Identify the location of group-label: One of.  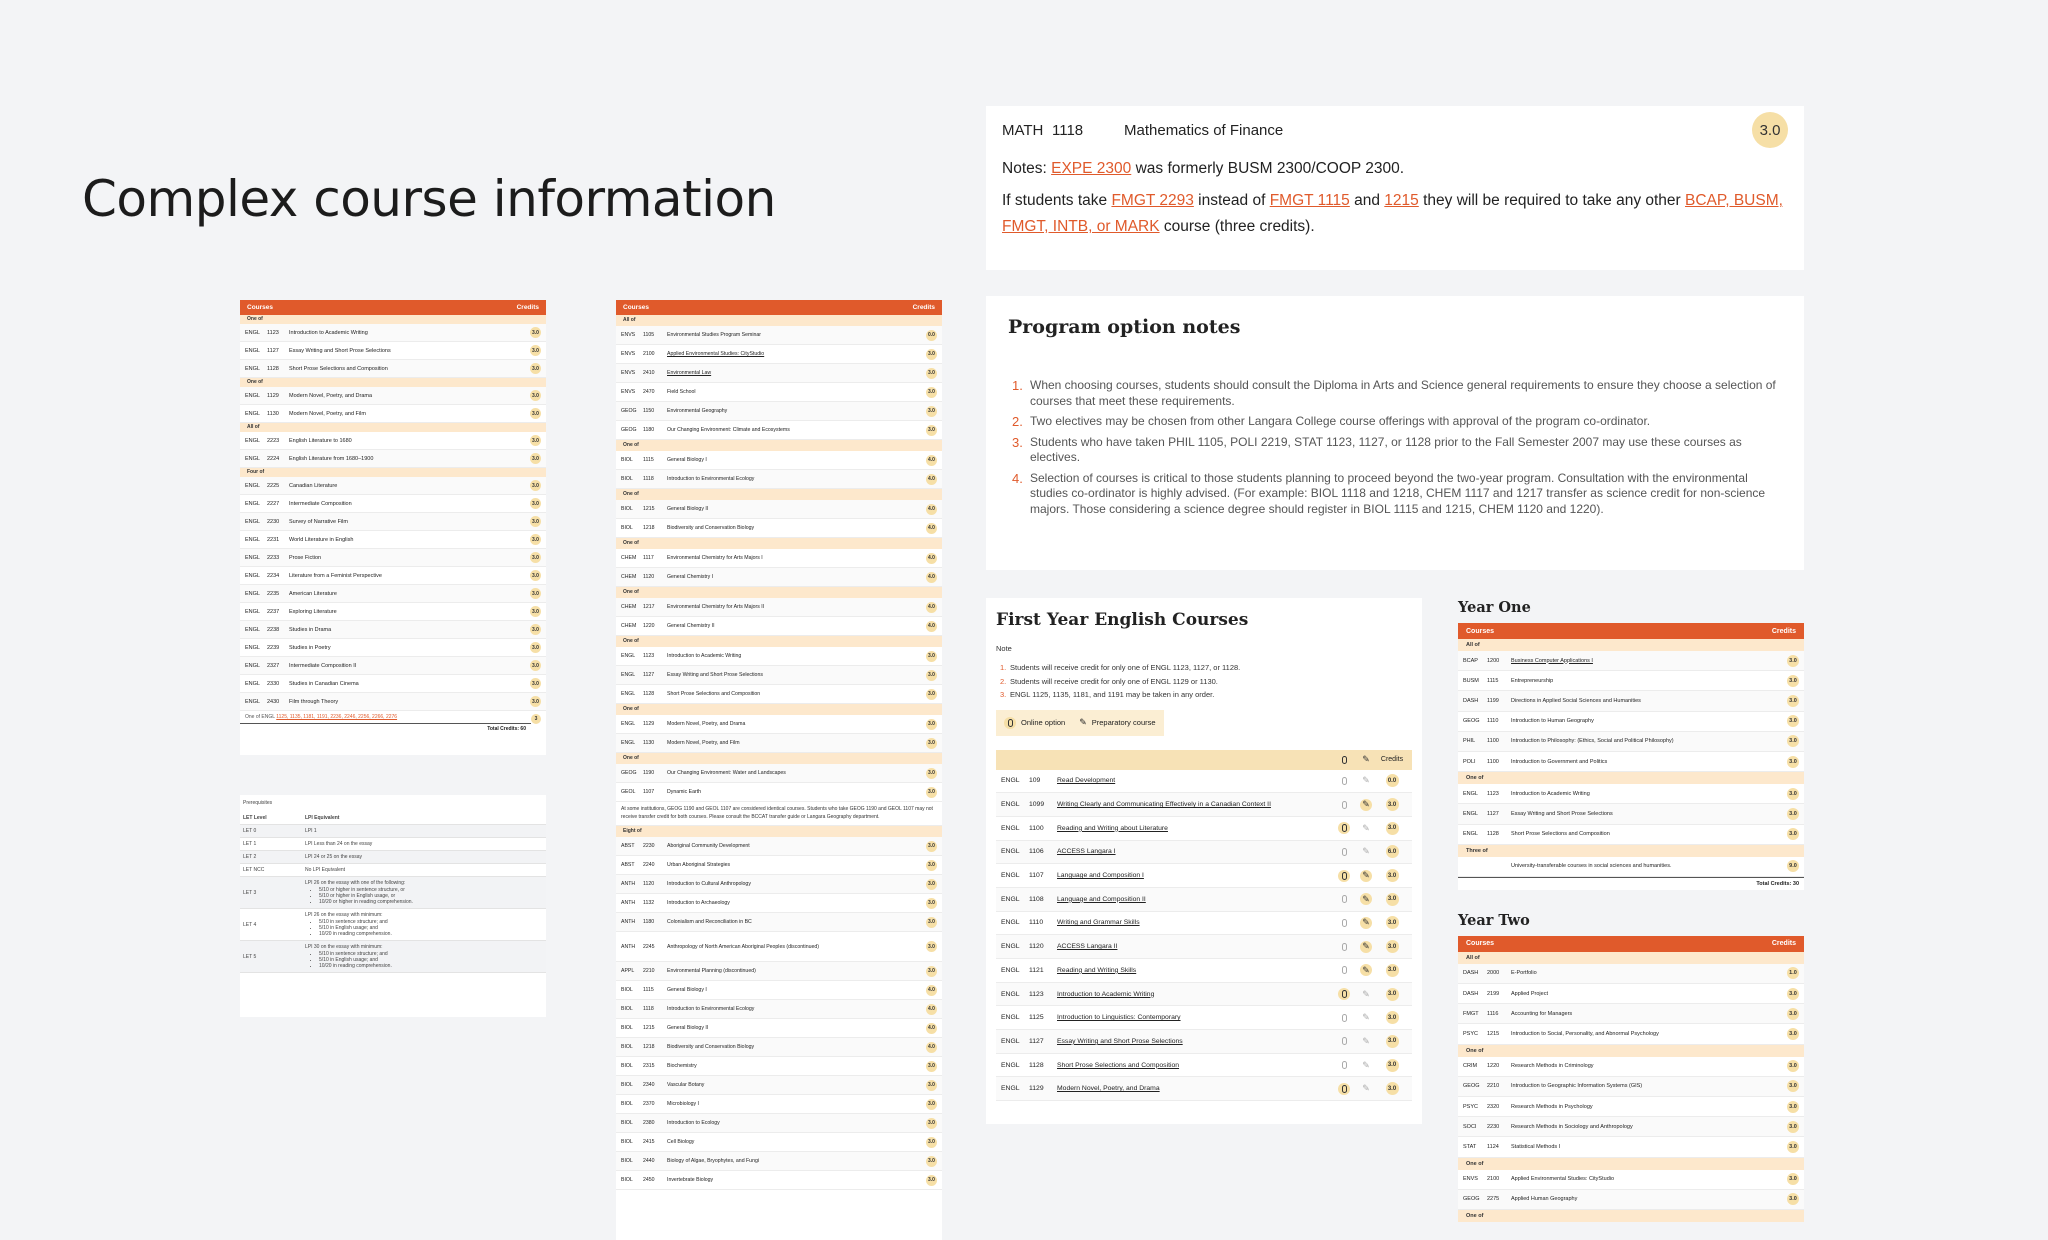
(393, 382).